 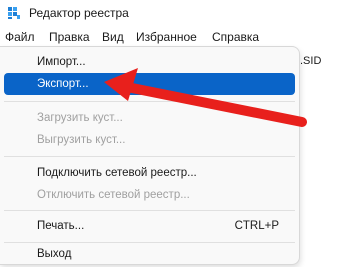 What do you see at coordinates (113, 37) in the screenshot?
I see `menu-view: Вид` at bounding box center [113, 37].